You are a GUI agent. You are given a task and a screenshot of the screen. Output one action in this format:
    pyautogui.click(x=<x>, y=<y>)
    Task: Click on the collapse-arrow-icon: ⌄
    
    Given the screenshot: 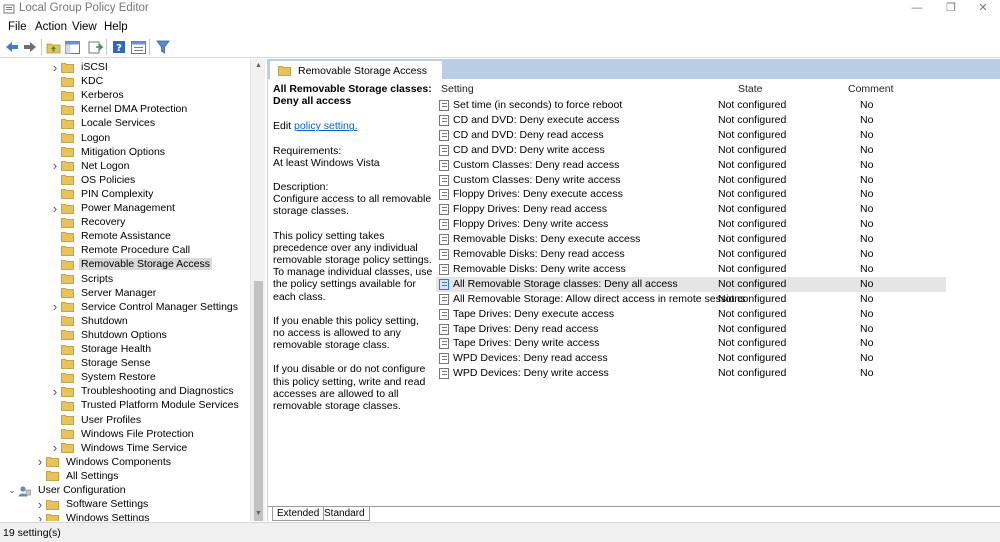 What is the action you would take?
    pyautogui.click(x=12, y=490)
    